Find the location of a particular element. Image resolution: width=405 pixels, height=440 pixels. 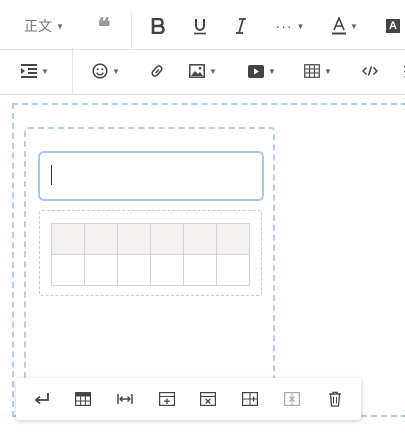

image-dropdown: ▼ is located at coordinates (203, 71).